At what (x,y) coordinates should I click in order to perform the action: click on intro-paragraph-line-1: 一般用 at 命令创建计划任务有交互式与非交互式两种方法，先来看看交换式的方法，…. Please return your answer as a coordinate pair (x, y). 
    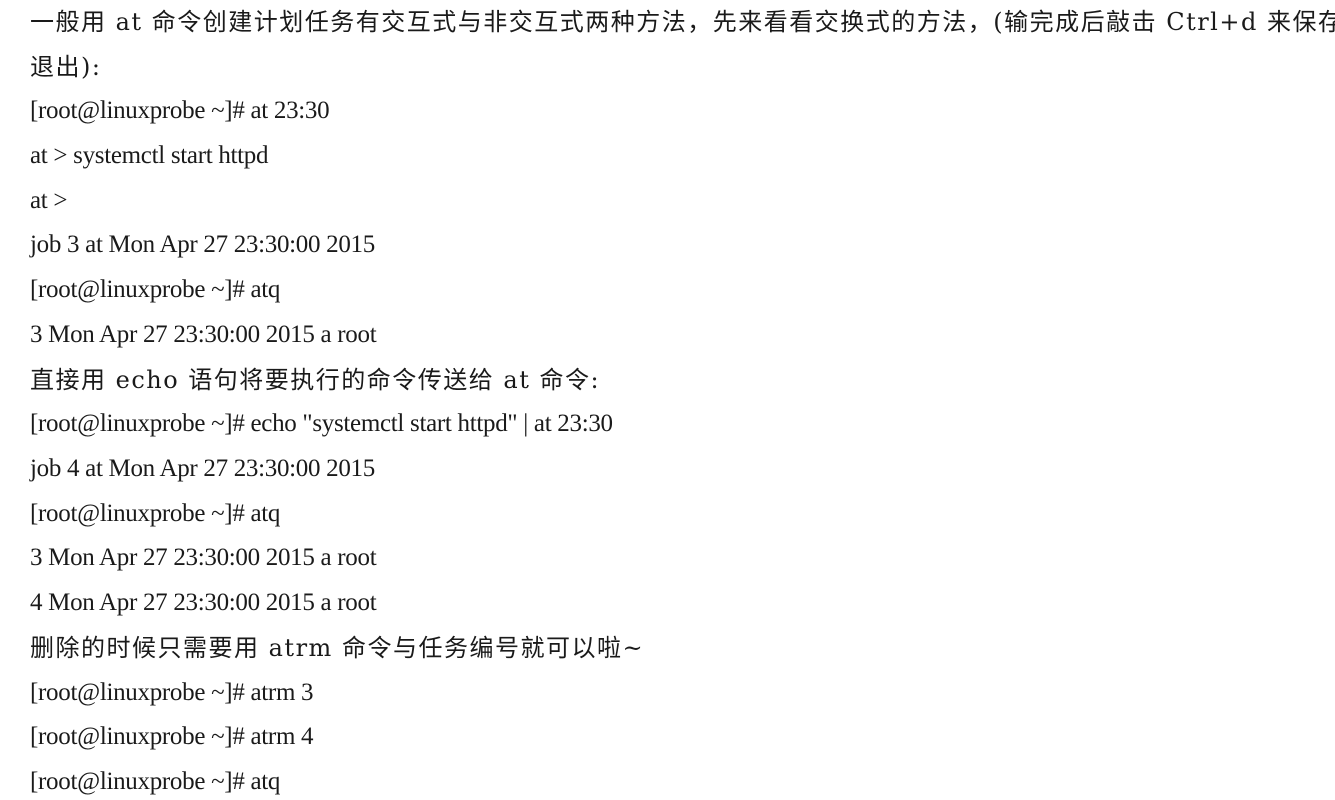
    Looking at the image, I should click on (682, 22).